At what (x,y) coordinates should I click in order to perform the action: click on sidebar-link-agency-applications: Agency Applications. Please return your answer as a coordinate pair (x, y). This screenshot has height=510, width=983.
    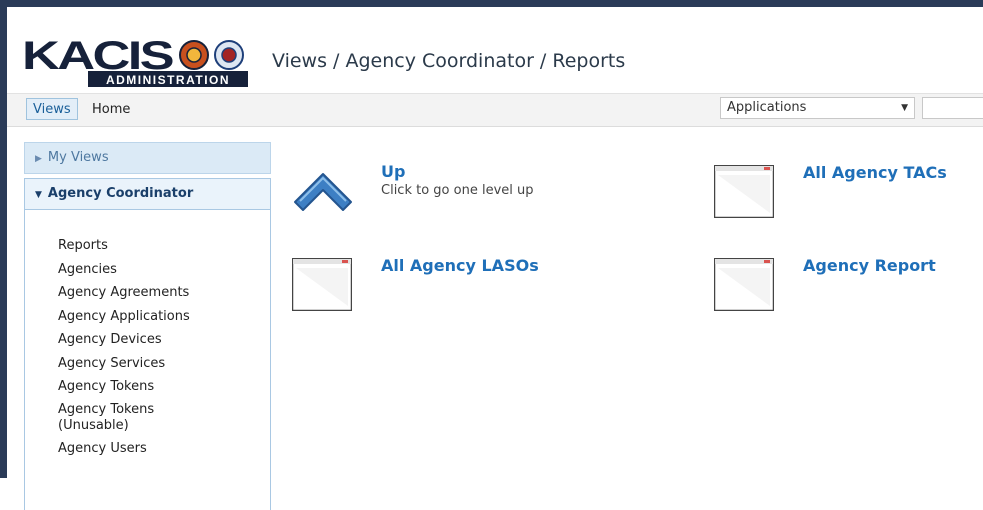
    Looking at the image, I should click on (164, 317).